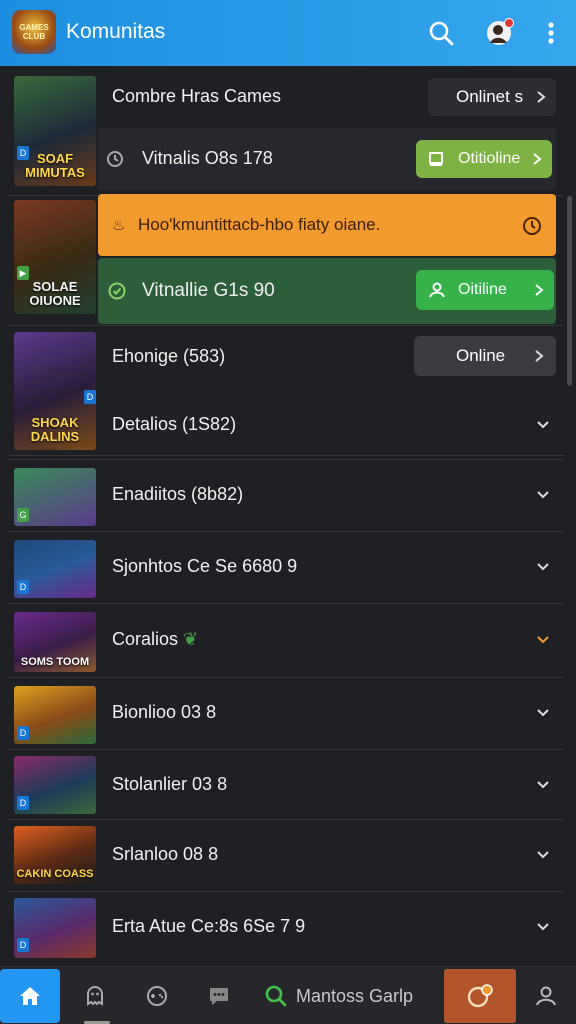 Image resolution: width=576 pixels, height=1024 pixels. Describe the element at coordinates (165, 854) in the screenshot. I see `row-title: Srlanloo 08 8` at that location.